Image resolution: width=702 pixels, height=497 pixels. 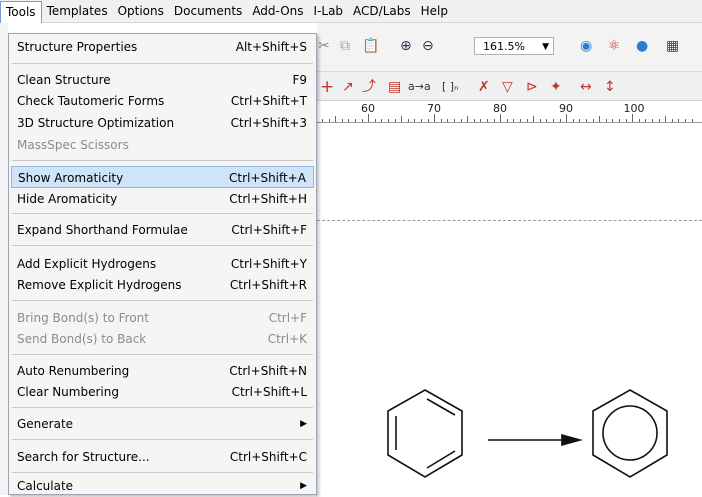 I want to click on ruler-label: 70, so click(x=434, y=108).